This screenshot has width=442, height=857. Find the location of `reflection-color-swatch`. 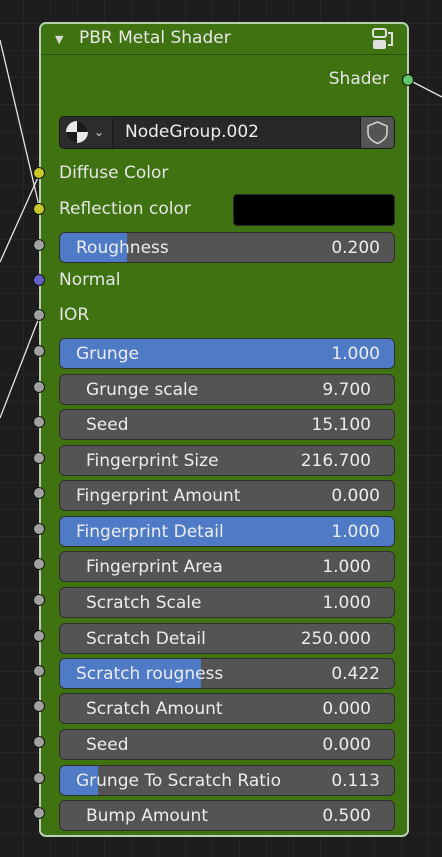

reflection-color-swatch is located at coordinates (314, 210).